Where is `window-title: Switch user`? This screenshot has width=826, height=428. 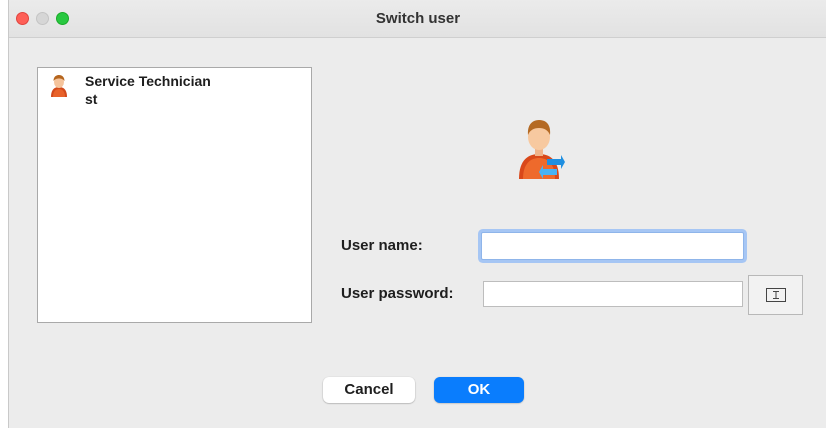 window-title: Switch user is located at coordinates (418, 18).